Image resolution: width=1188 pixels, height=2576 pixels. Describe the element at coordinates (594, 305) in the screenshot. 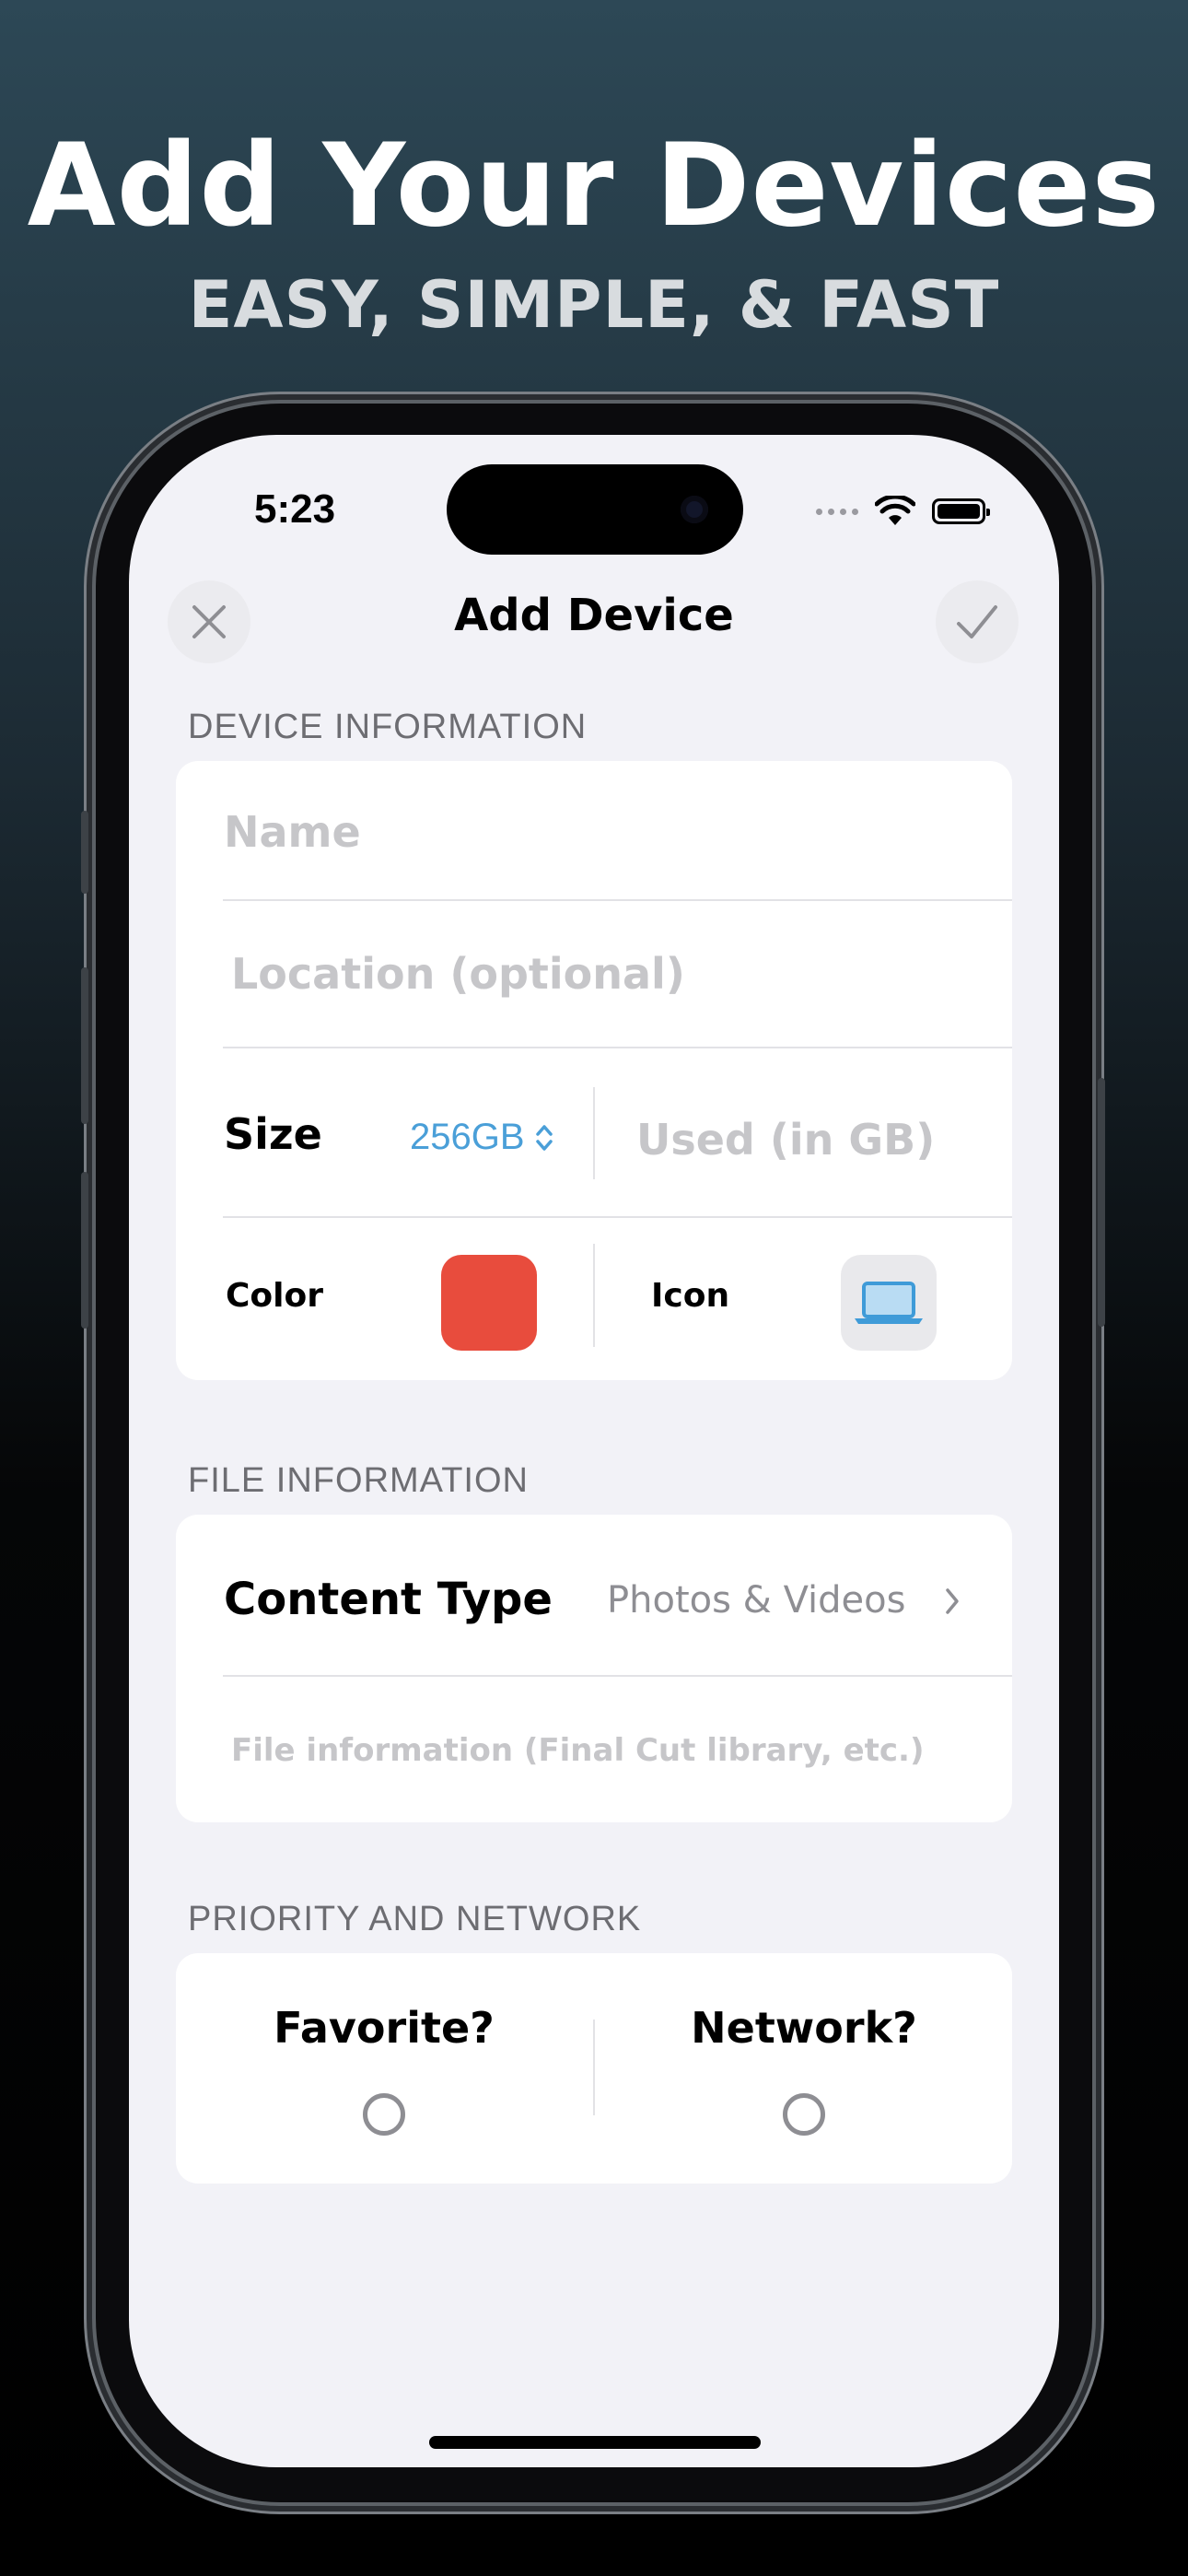

I see `hero-subtitle: EASY, SIMPLE, & FAST` at that location.